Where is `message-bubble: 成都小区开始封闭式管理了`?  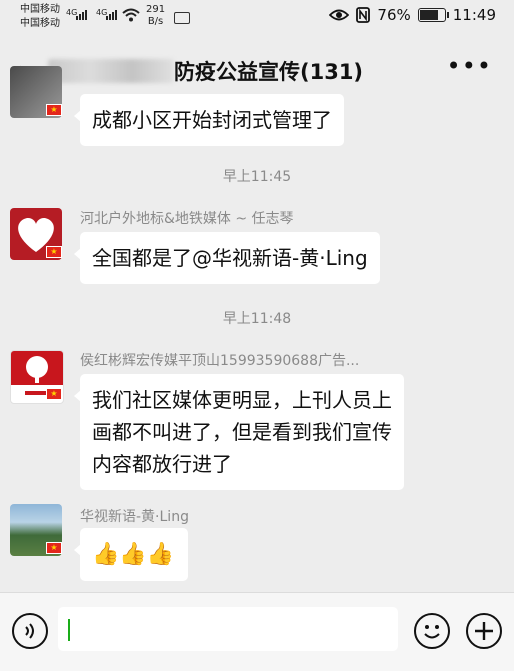 message-bubble: 成都小区开始封闭式管理了 is located at coordinates (209, 120).